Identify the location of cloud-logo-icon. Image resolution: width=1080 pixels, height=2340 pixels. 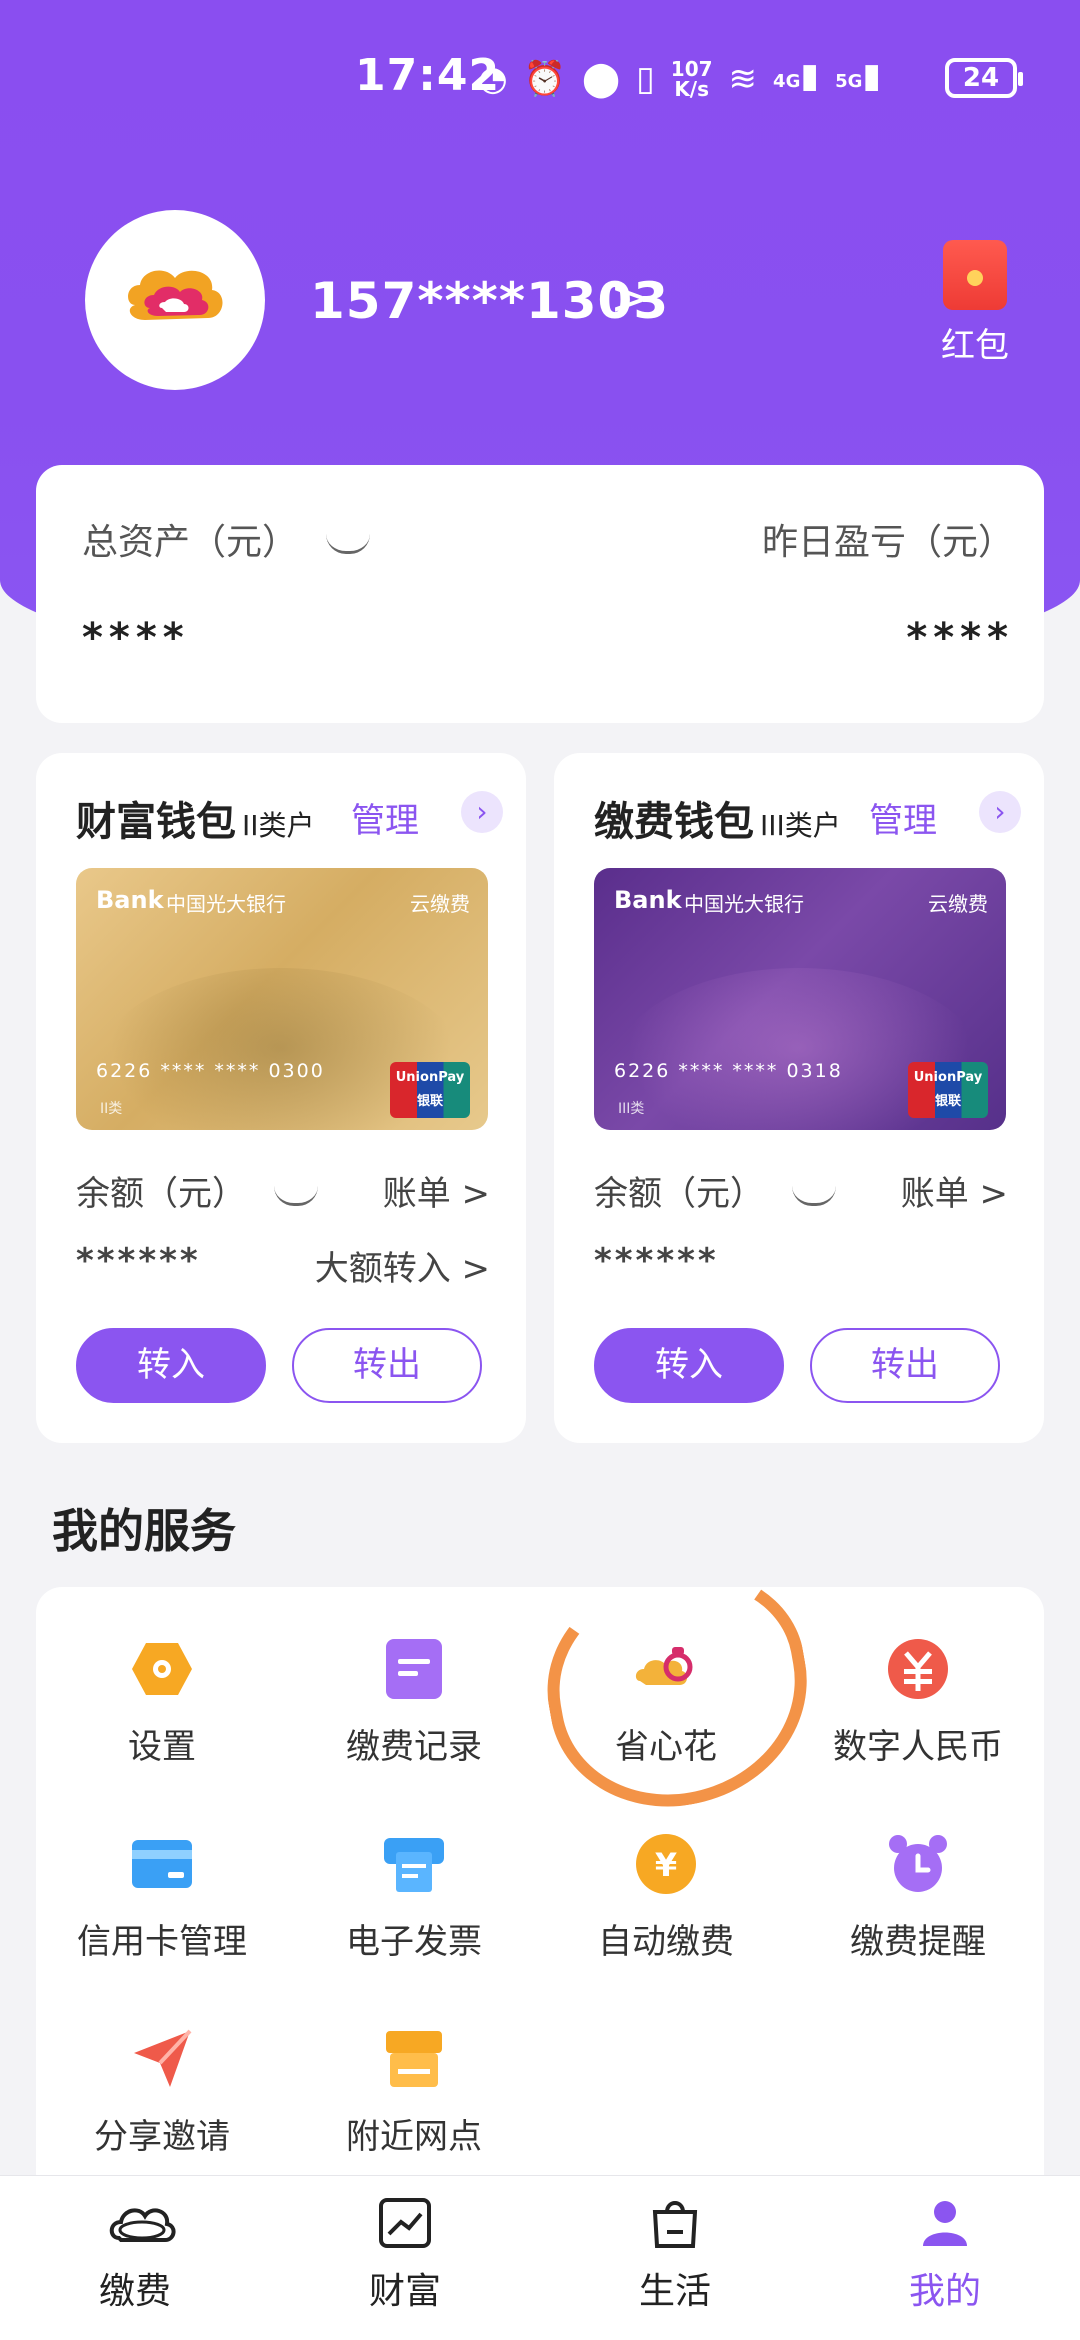
(175, 295).